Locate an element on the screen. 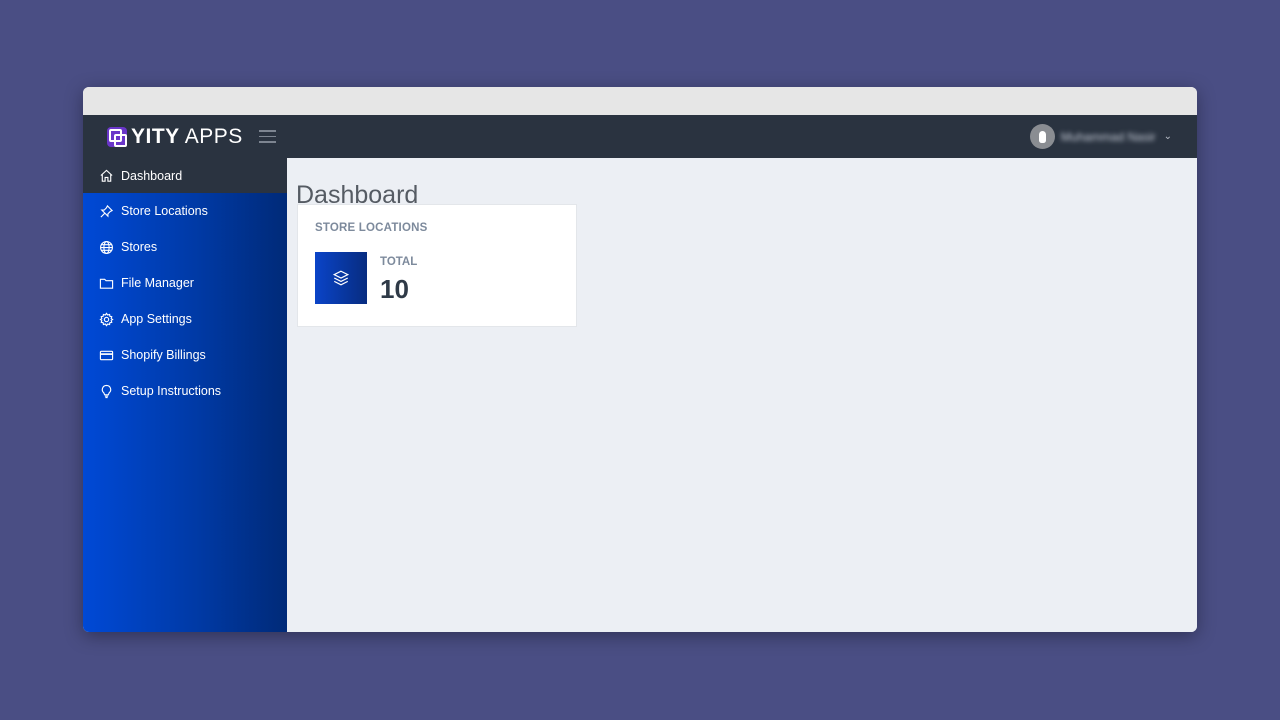  logo-icon is located at coordinates (117, 136).